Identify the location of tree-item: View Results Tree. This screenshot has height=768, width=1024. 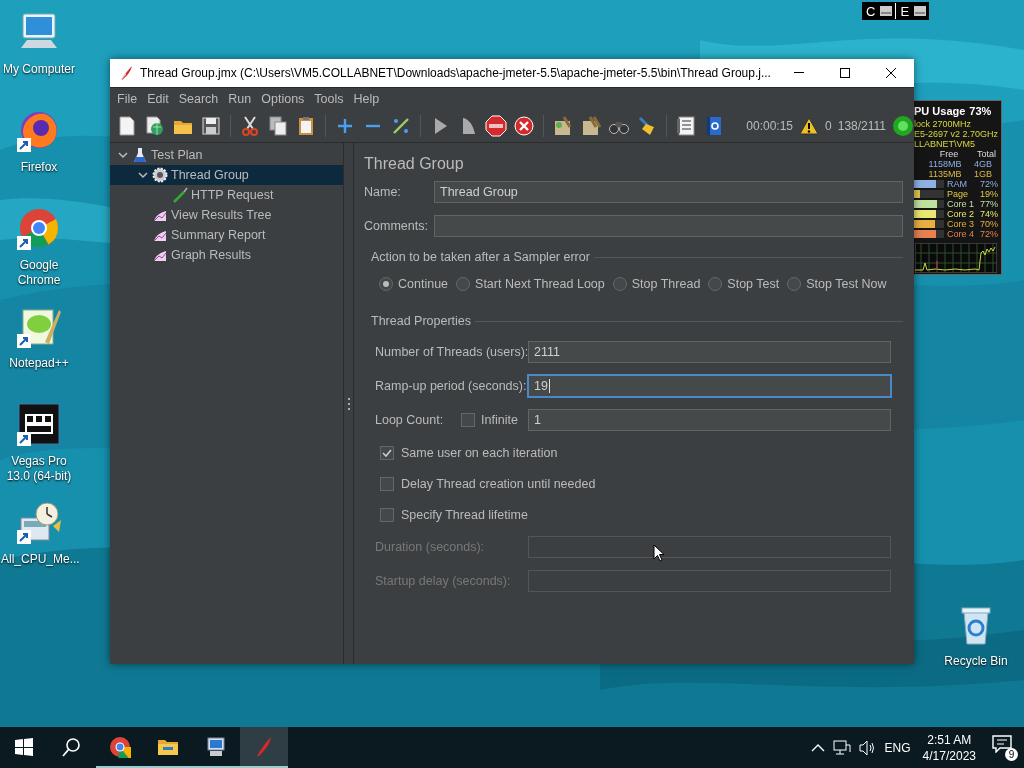
(226, 215).